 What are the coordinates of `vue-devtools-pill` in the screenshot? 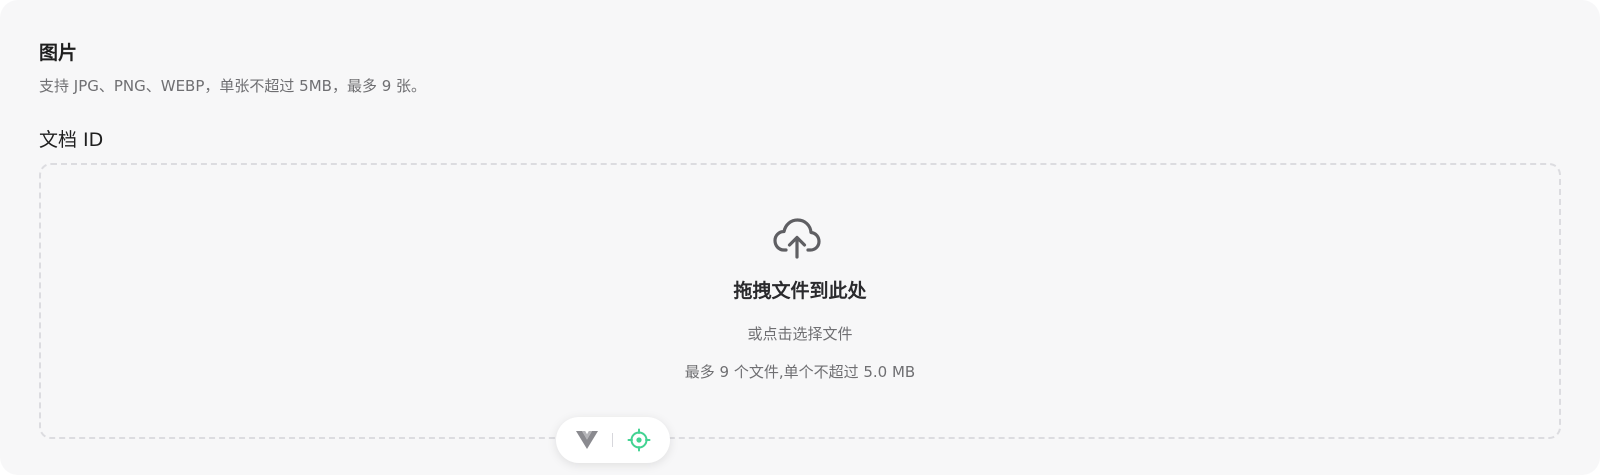 It's located at (613, 440).